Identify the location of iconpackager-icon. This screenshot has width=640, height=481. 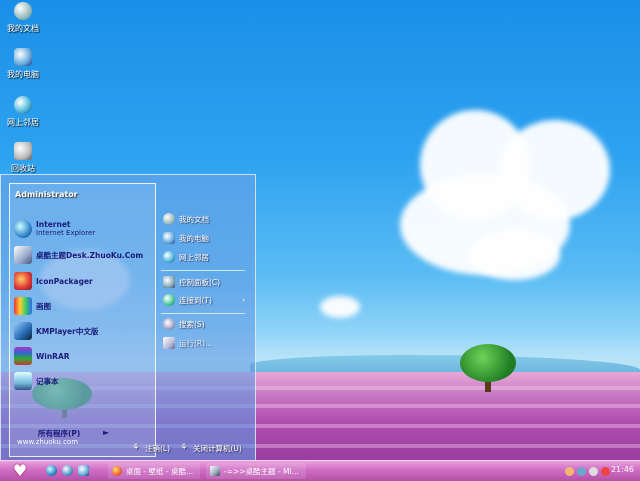
(23, 281).